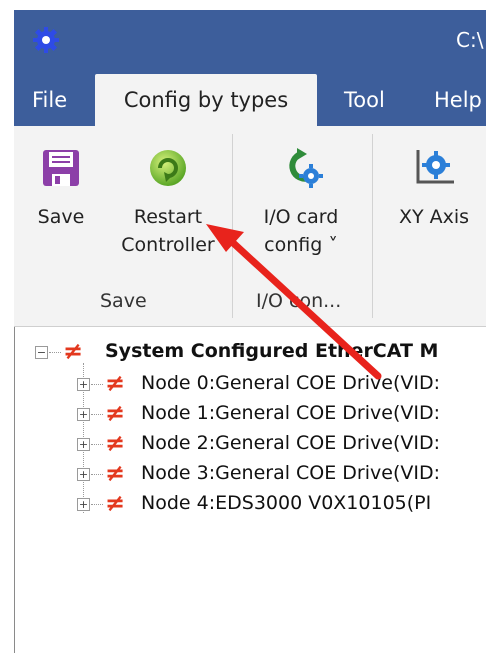 The image size is (486, 653). I want to click on tab-file: File, so click(49, 100).